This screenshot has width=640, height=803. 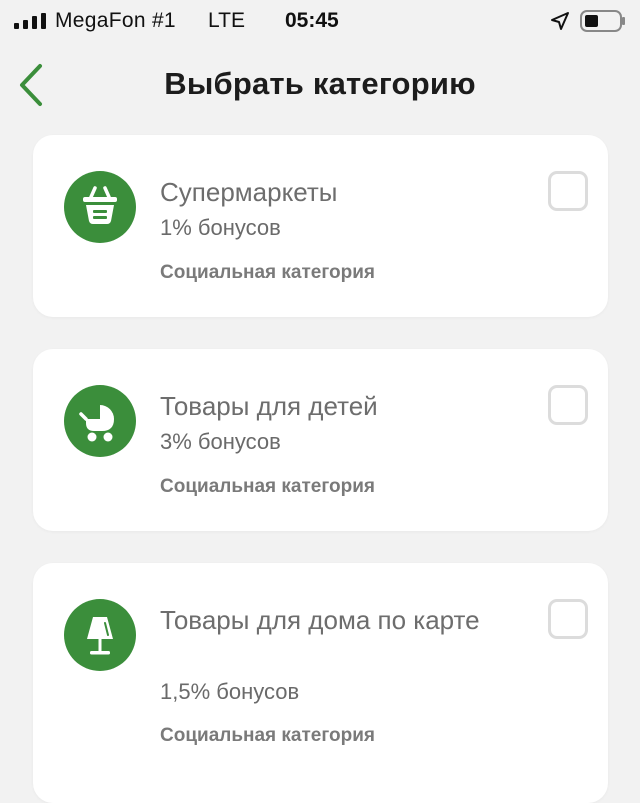 I want to click on location-arrow-icon, so click(x=560, y=21).